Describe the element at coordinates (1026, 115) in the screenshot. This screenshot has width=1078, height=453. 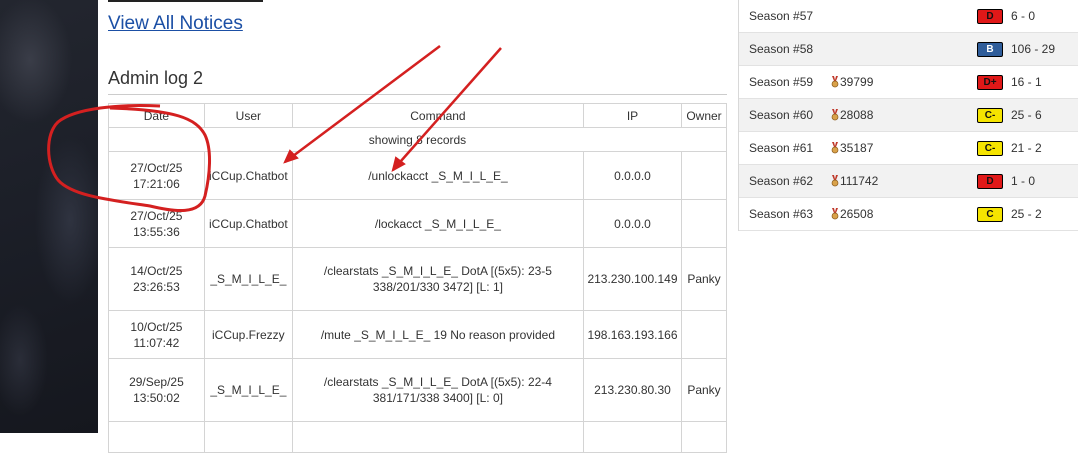
I see `season-score: 25 - 6` at that location.